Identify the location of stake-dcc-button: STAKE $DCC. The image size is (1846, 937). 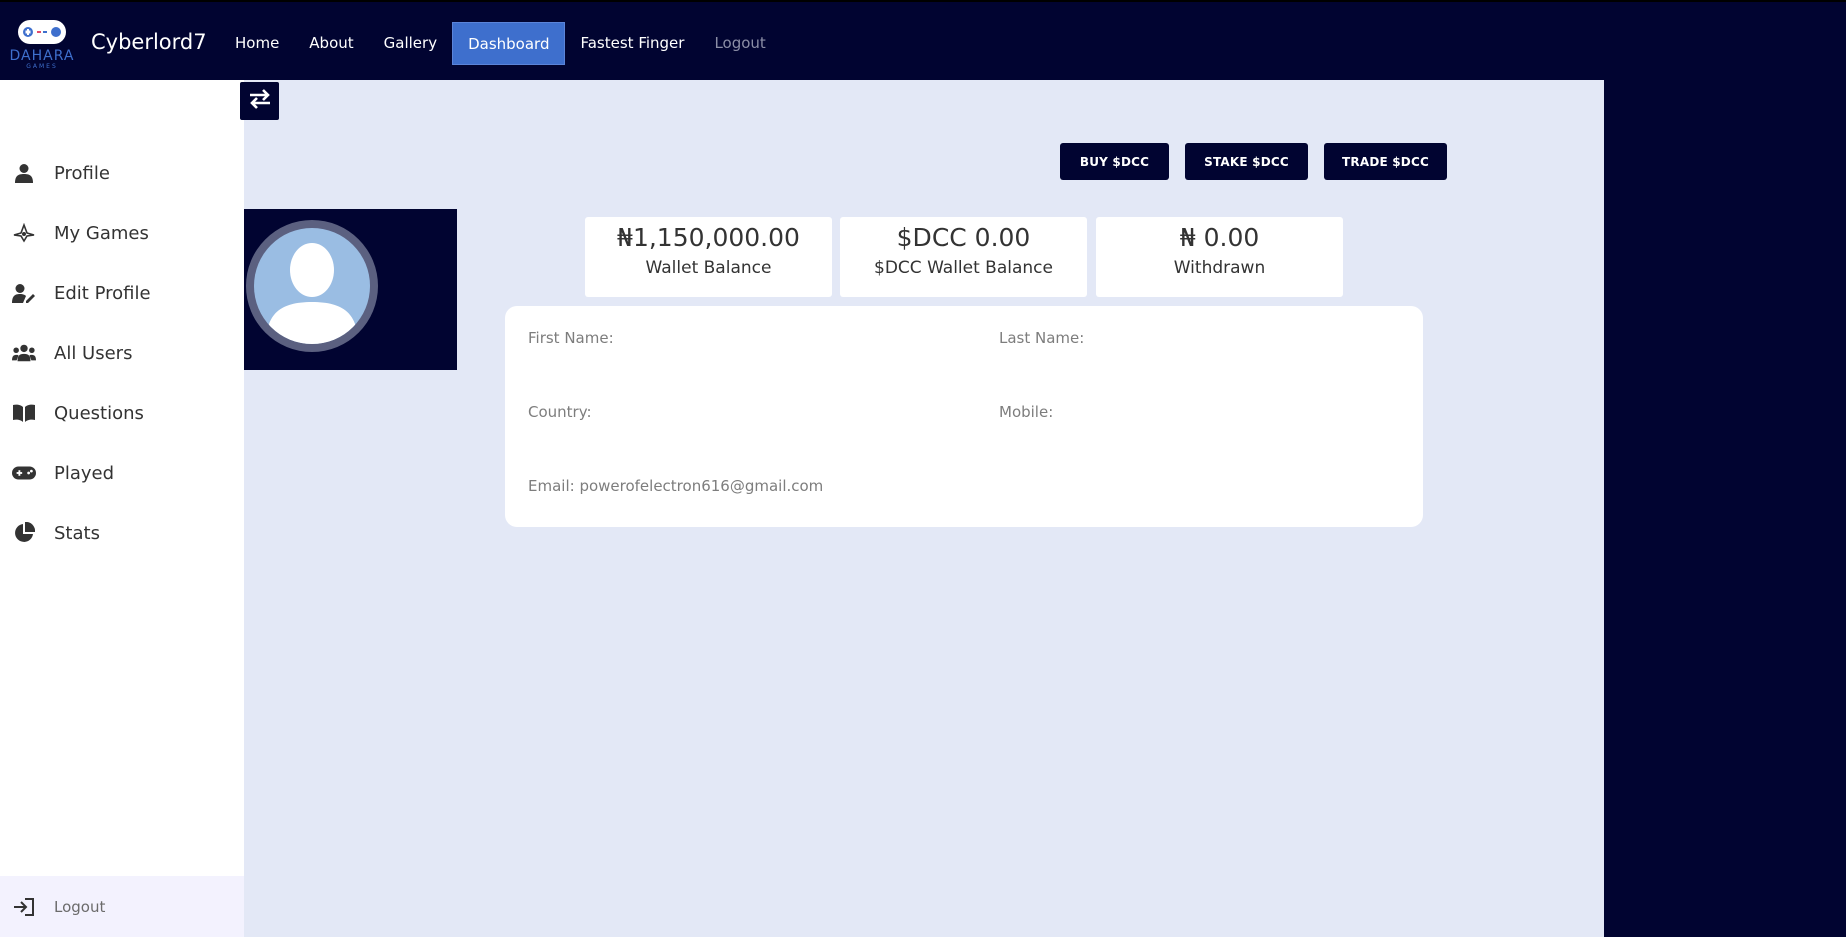
(1246, 161).